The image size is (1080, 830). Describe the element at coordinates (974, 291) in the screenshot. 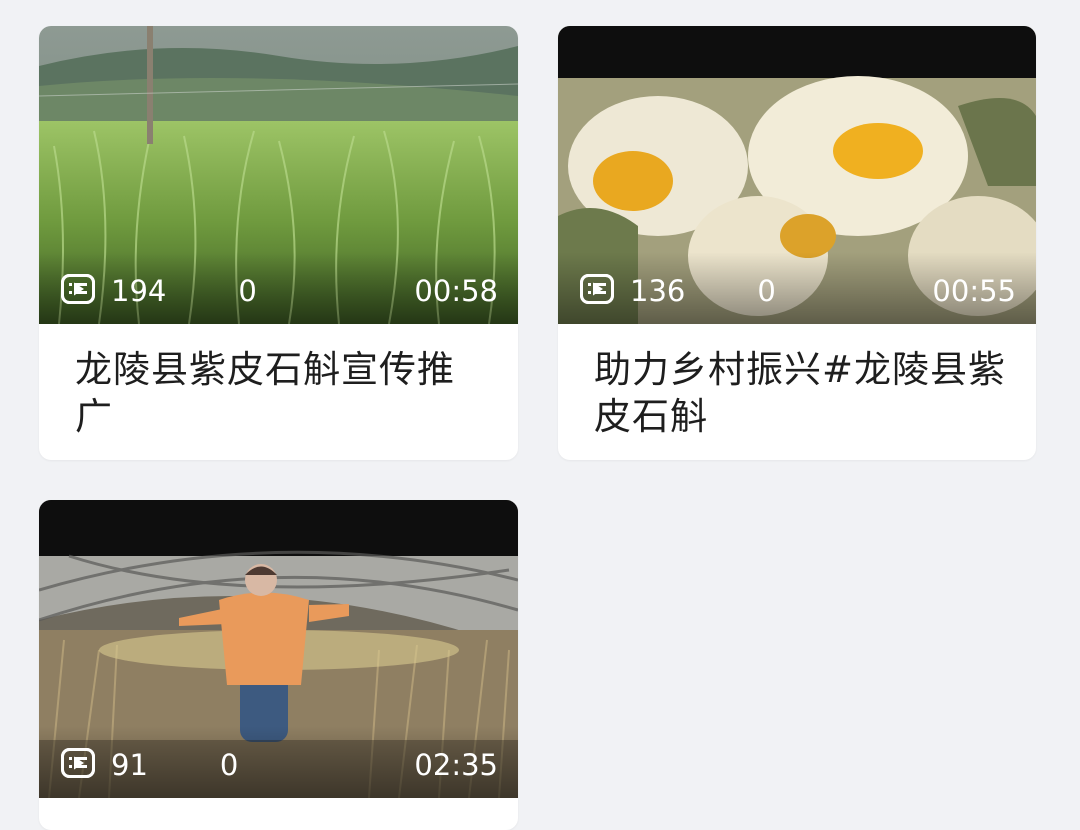

I see `video-duration: 00:55` at that location.